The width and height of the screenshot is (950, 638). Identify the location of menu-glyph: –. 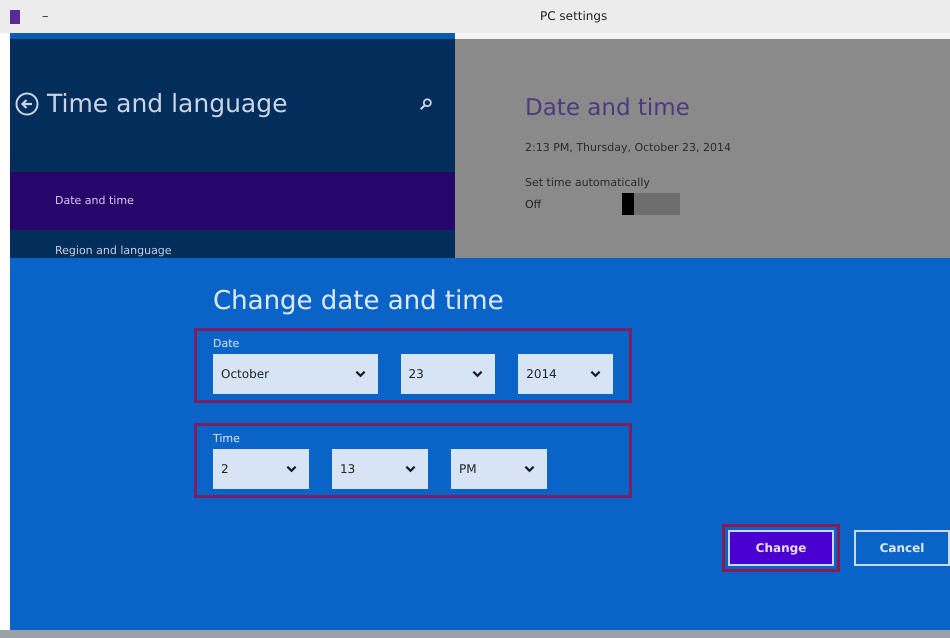
(45, 16).